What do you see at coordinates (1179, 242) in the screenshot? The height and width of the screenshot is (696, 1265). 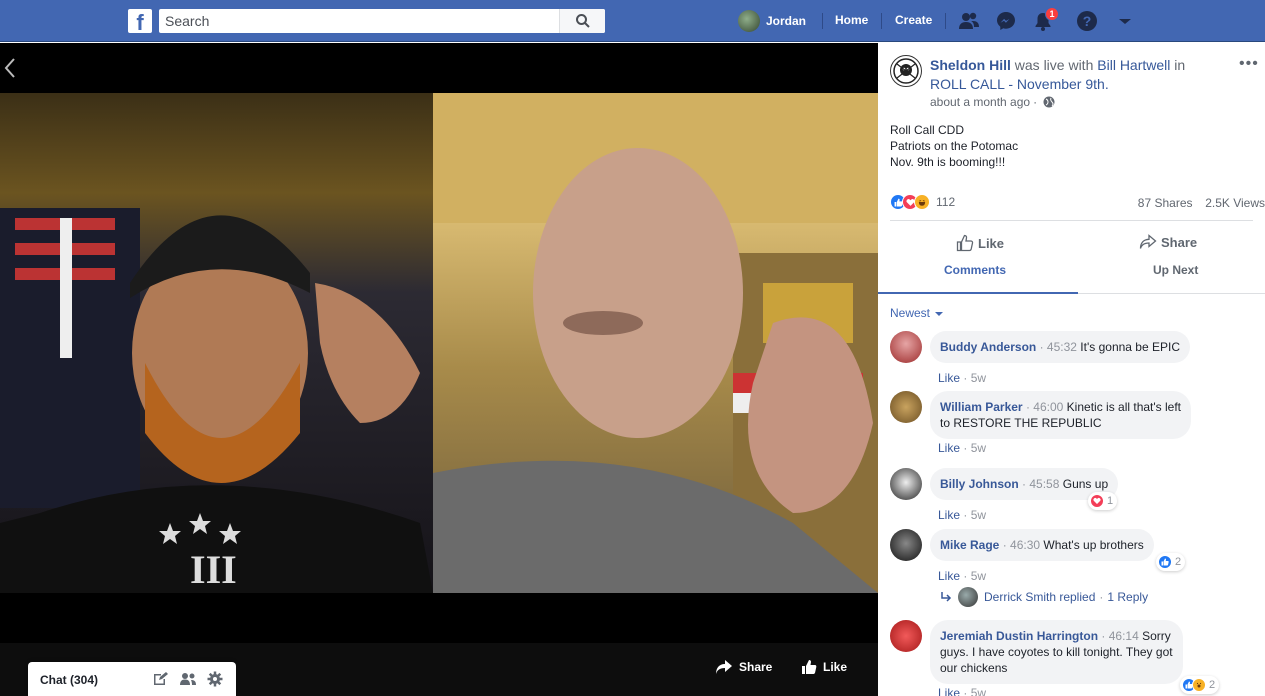 I see `share-label: Share` at bounding box center [1179, 242].